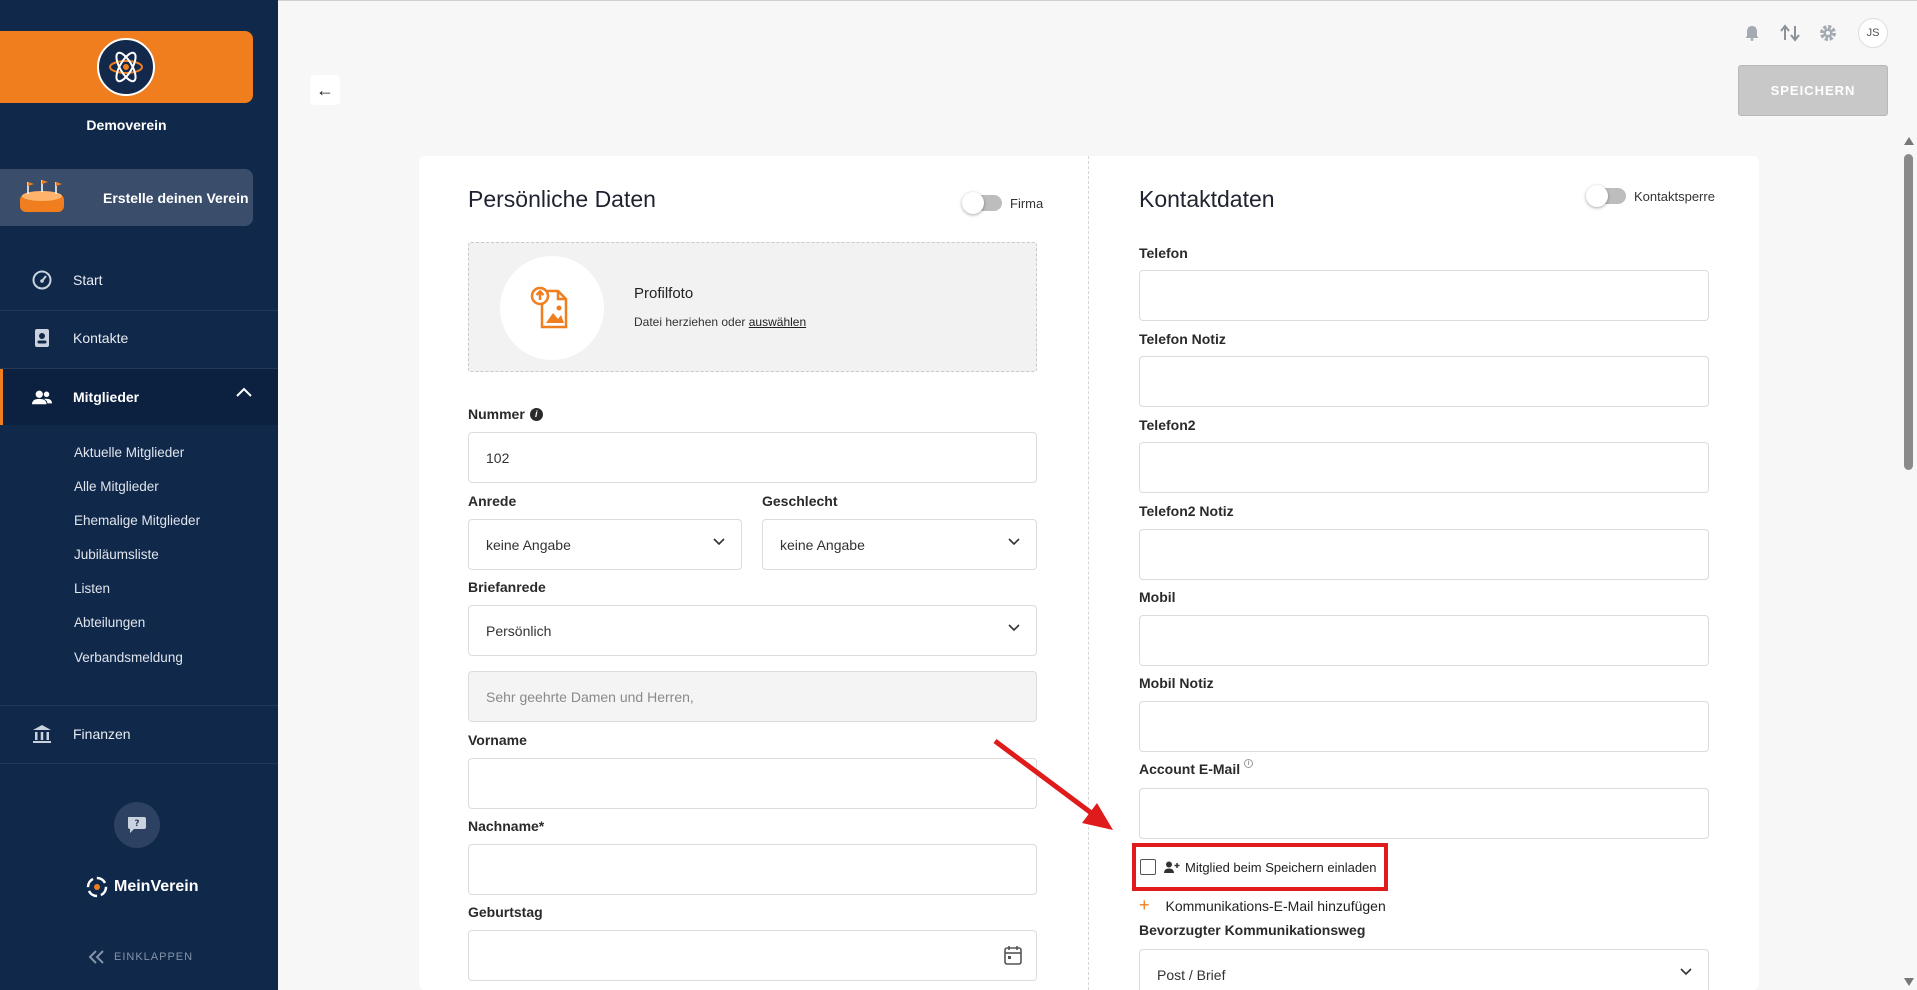 Image resolution: width=1917 pixels, height=990 pixels. What do you see at coordinates (96, 957) in the screenshot?
I see `double-chevron-left-icon` at bounding box center [96, 957].